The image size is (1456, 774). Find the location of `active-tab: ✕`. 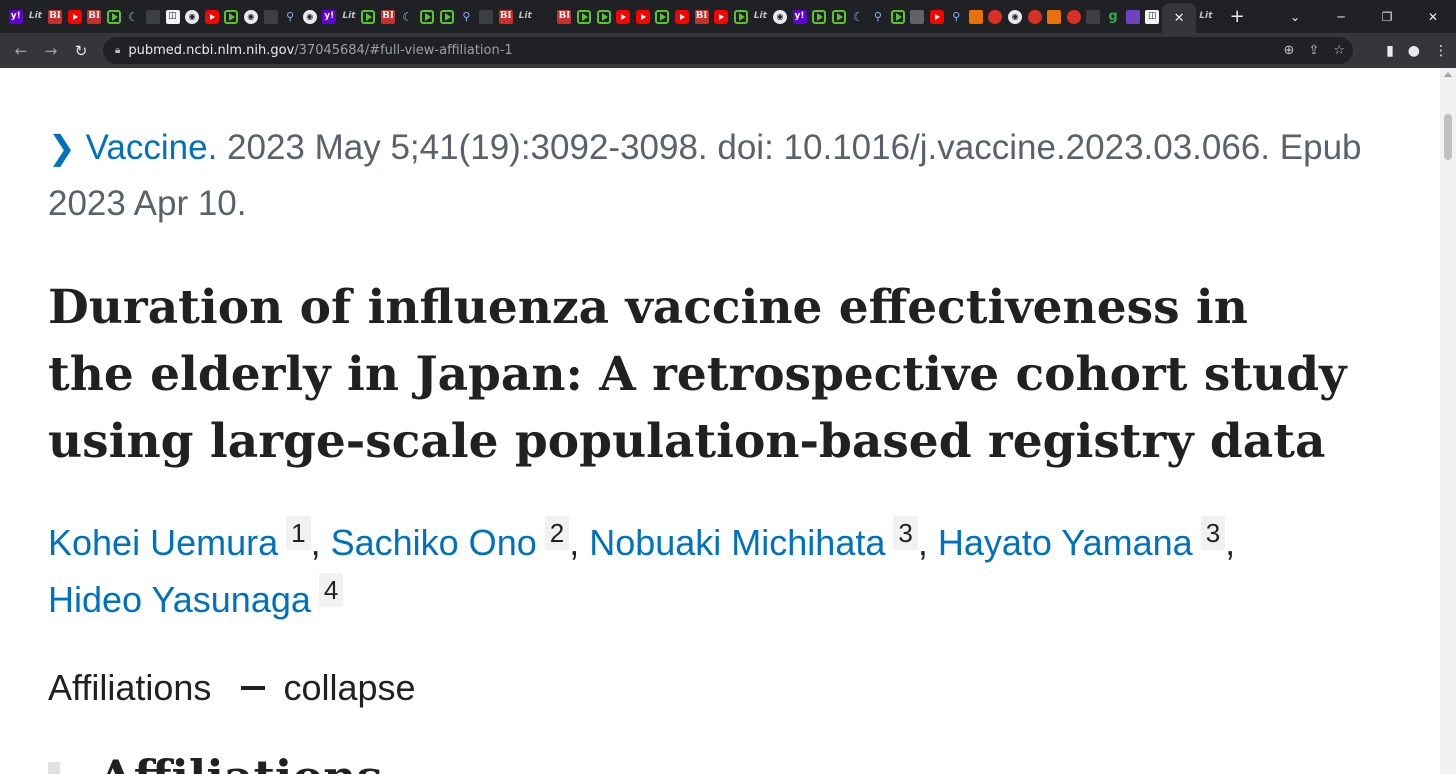

active-tab: ✕ is located at coordinates (1179, 18).